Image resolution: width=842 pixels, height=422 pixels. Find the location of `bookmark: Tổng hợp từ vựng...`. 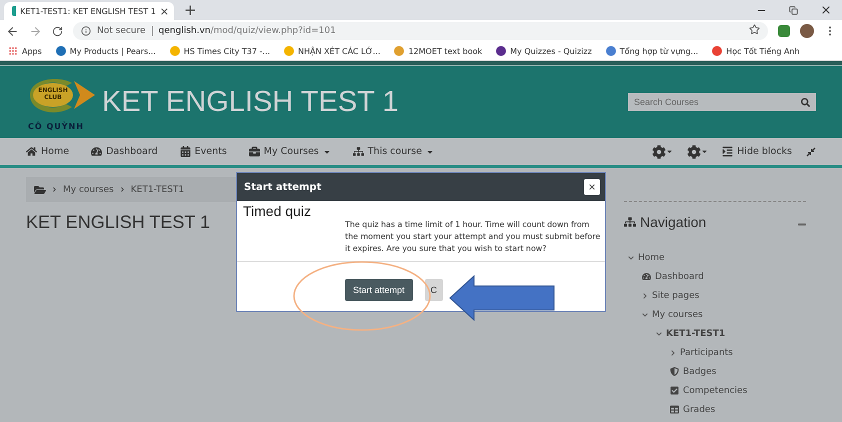

bookmark: Tổng hợp từ vựng... is located at coordinates (652, 51).